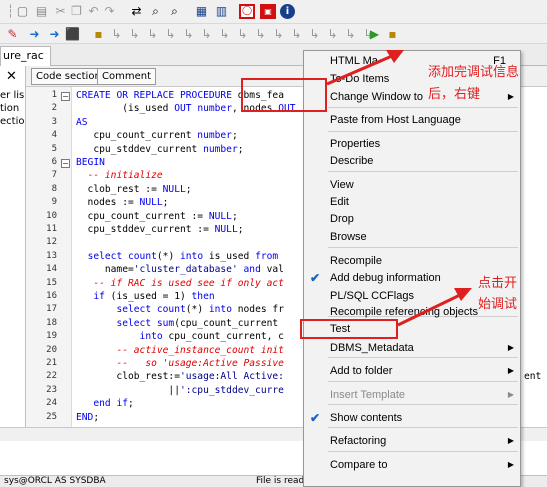 The image size is (547, 487). What do you see at coordinates (177, 323) in the screenshot?
I see `code-line: select sum(cpu_count_current` at bounding box center [177, 323].